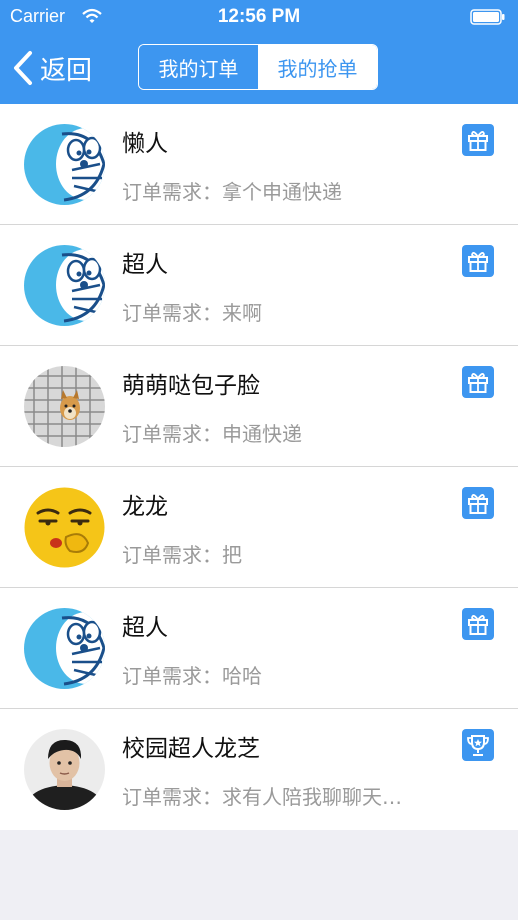 This screenshot has width=518, height=920. What do you see at coordinates (145, 507) in the screenshot?
I see `order-user-name: 龙龙` at bounding box center [145, 507].